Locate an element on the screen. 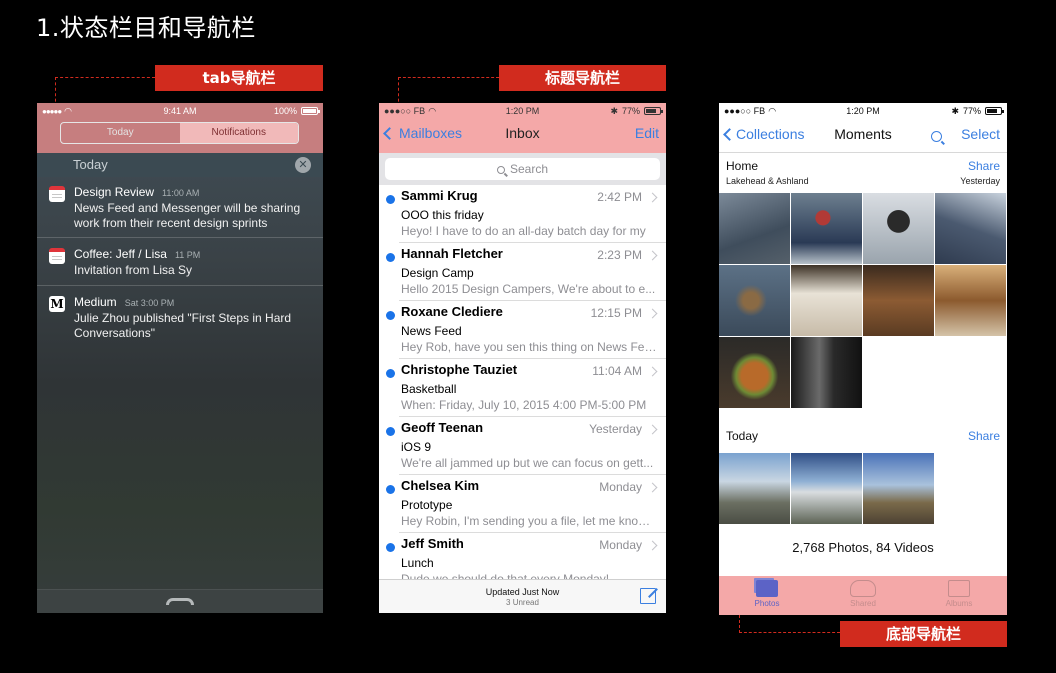 This screenshot has width=1056, height=673. cloud-icon is located at coordinates (863, 588).